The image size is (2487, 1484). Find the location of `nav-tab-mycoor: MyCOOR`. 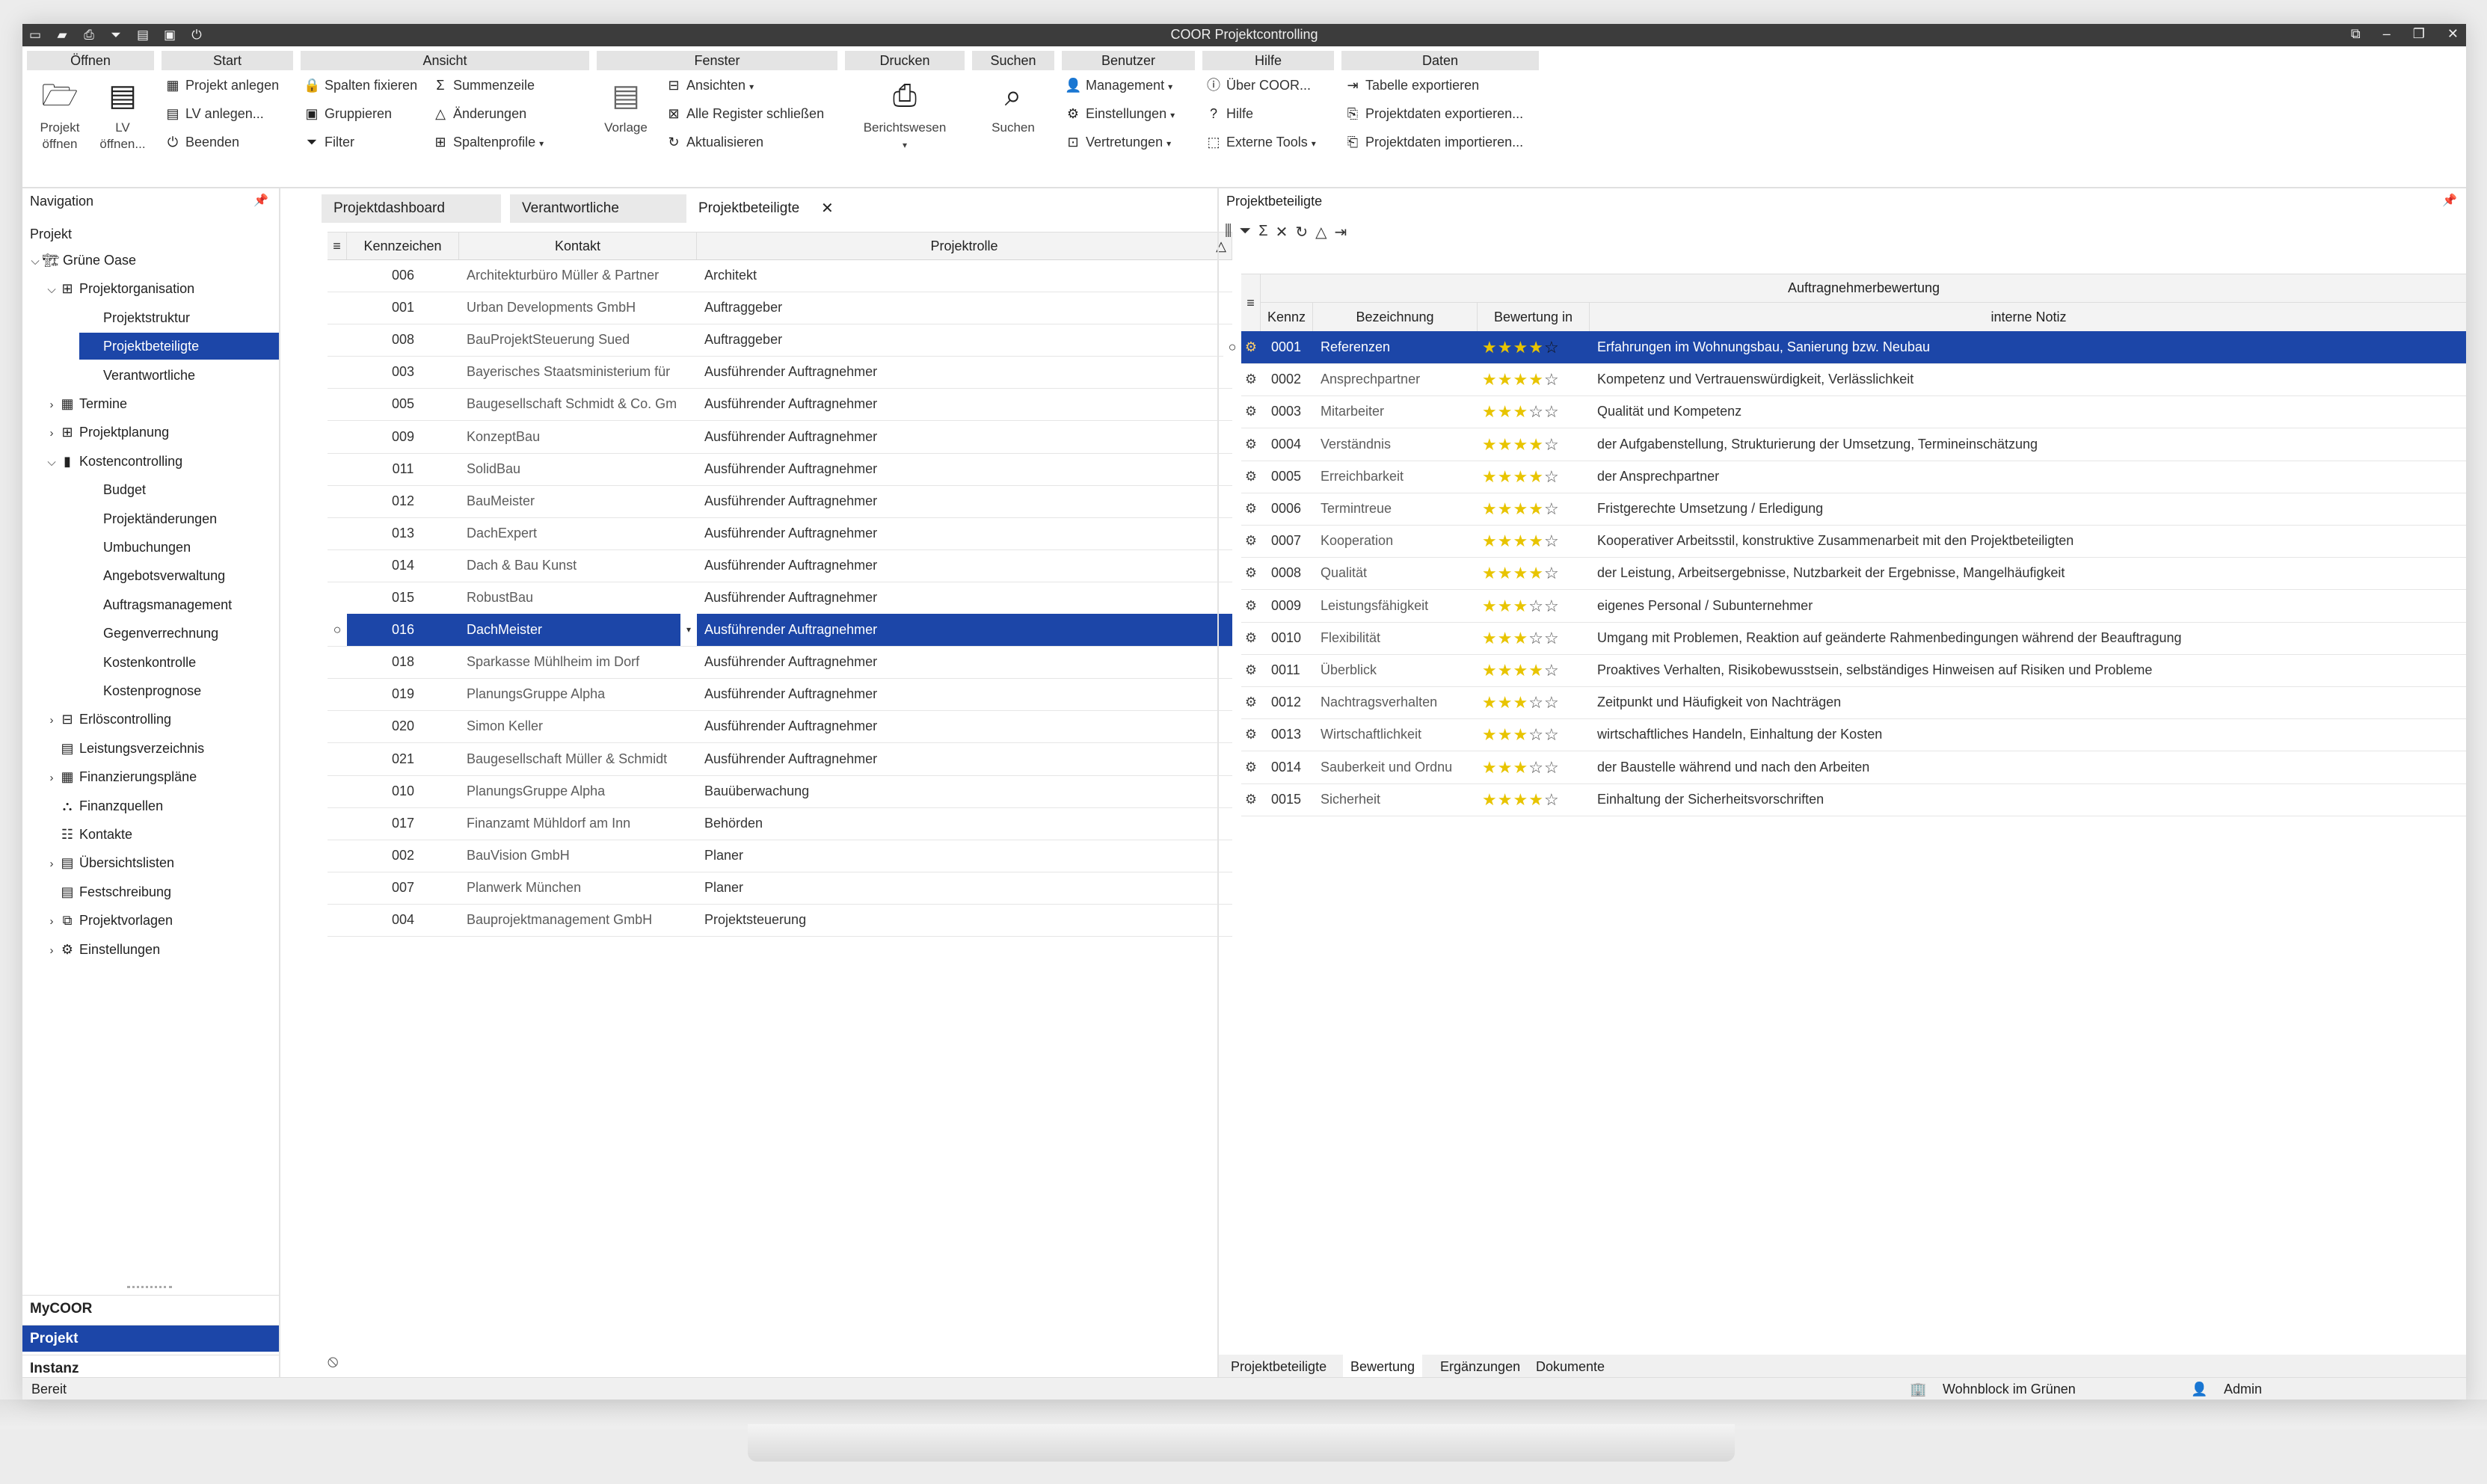

nav-tab-mycoor: MyCOOR is located at coordinates (150, 1308).